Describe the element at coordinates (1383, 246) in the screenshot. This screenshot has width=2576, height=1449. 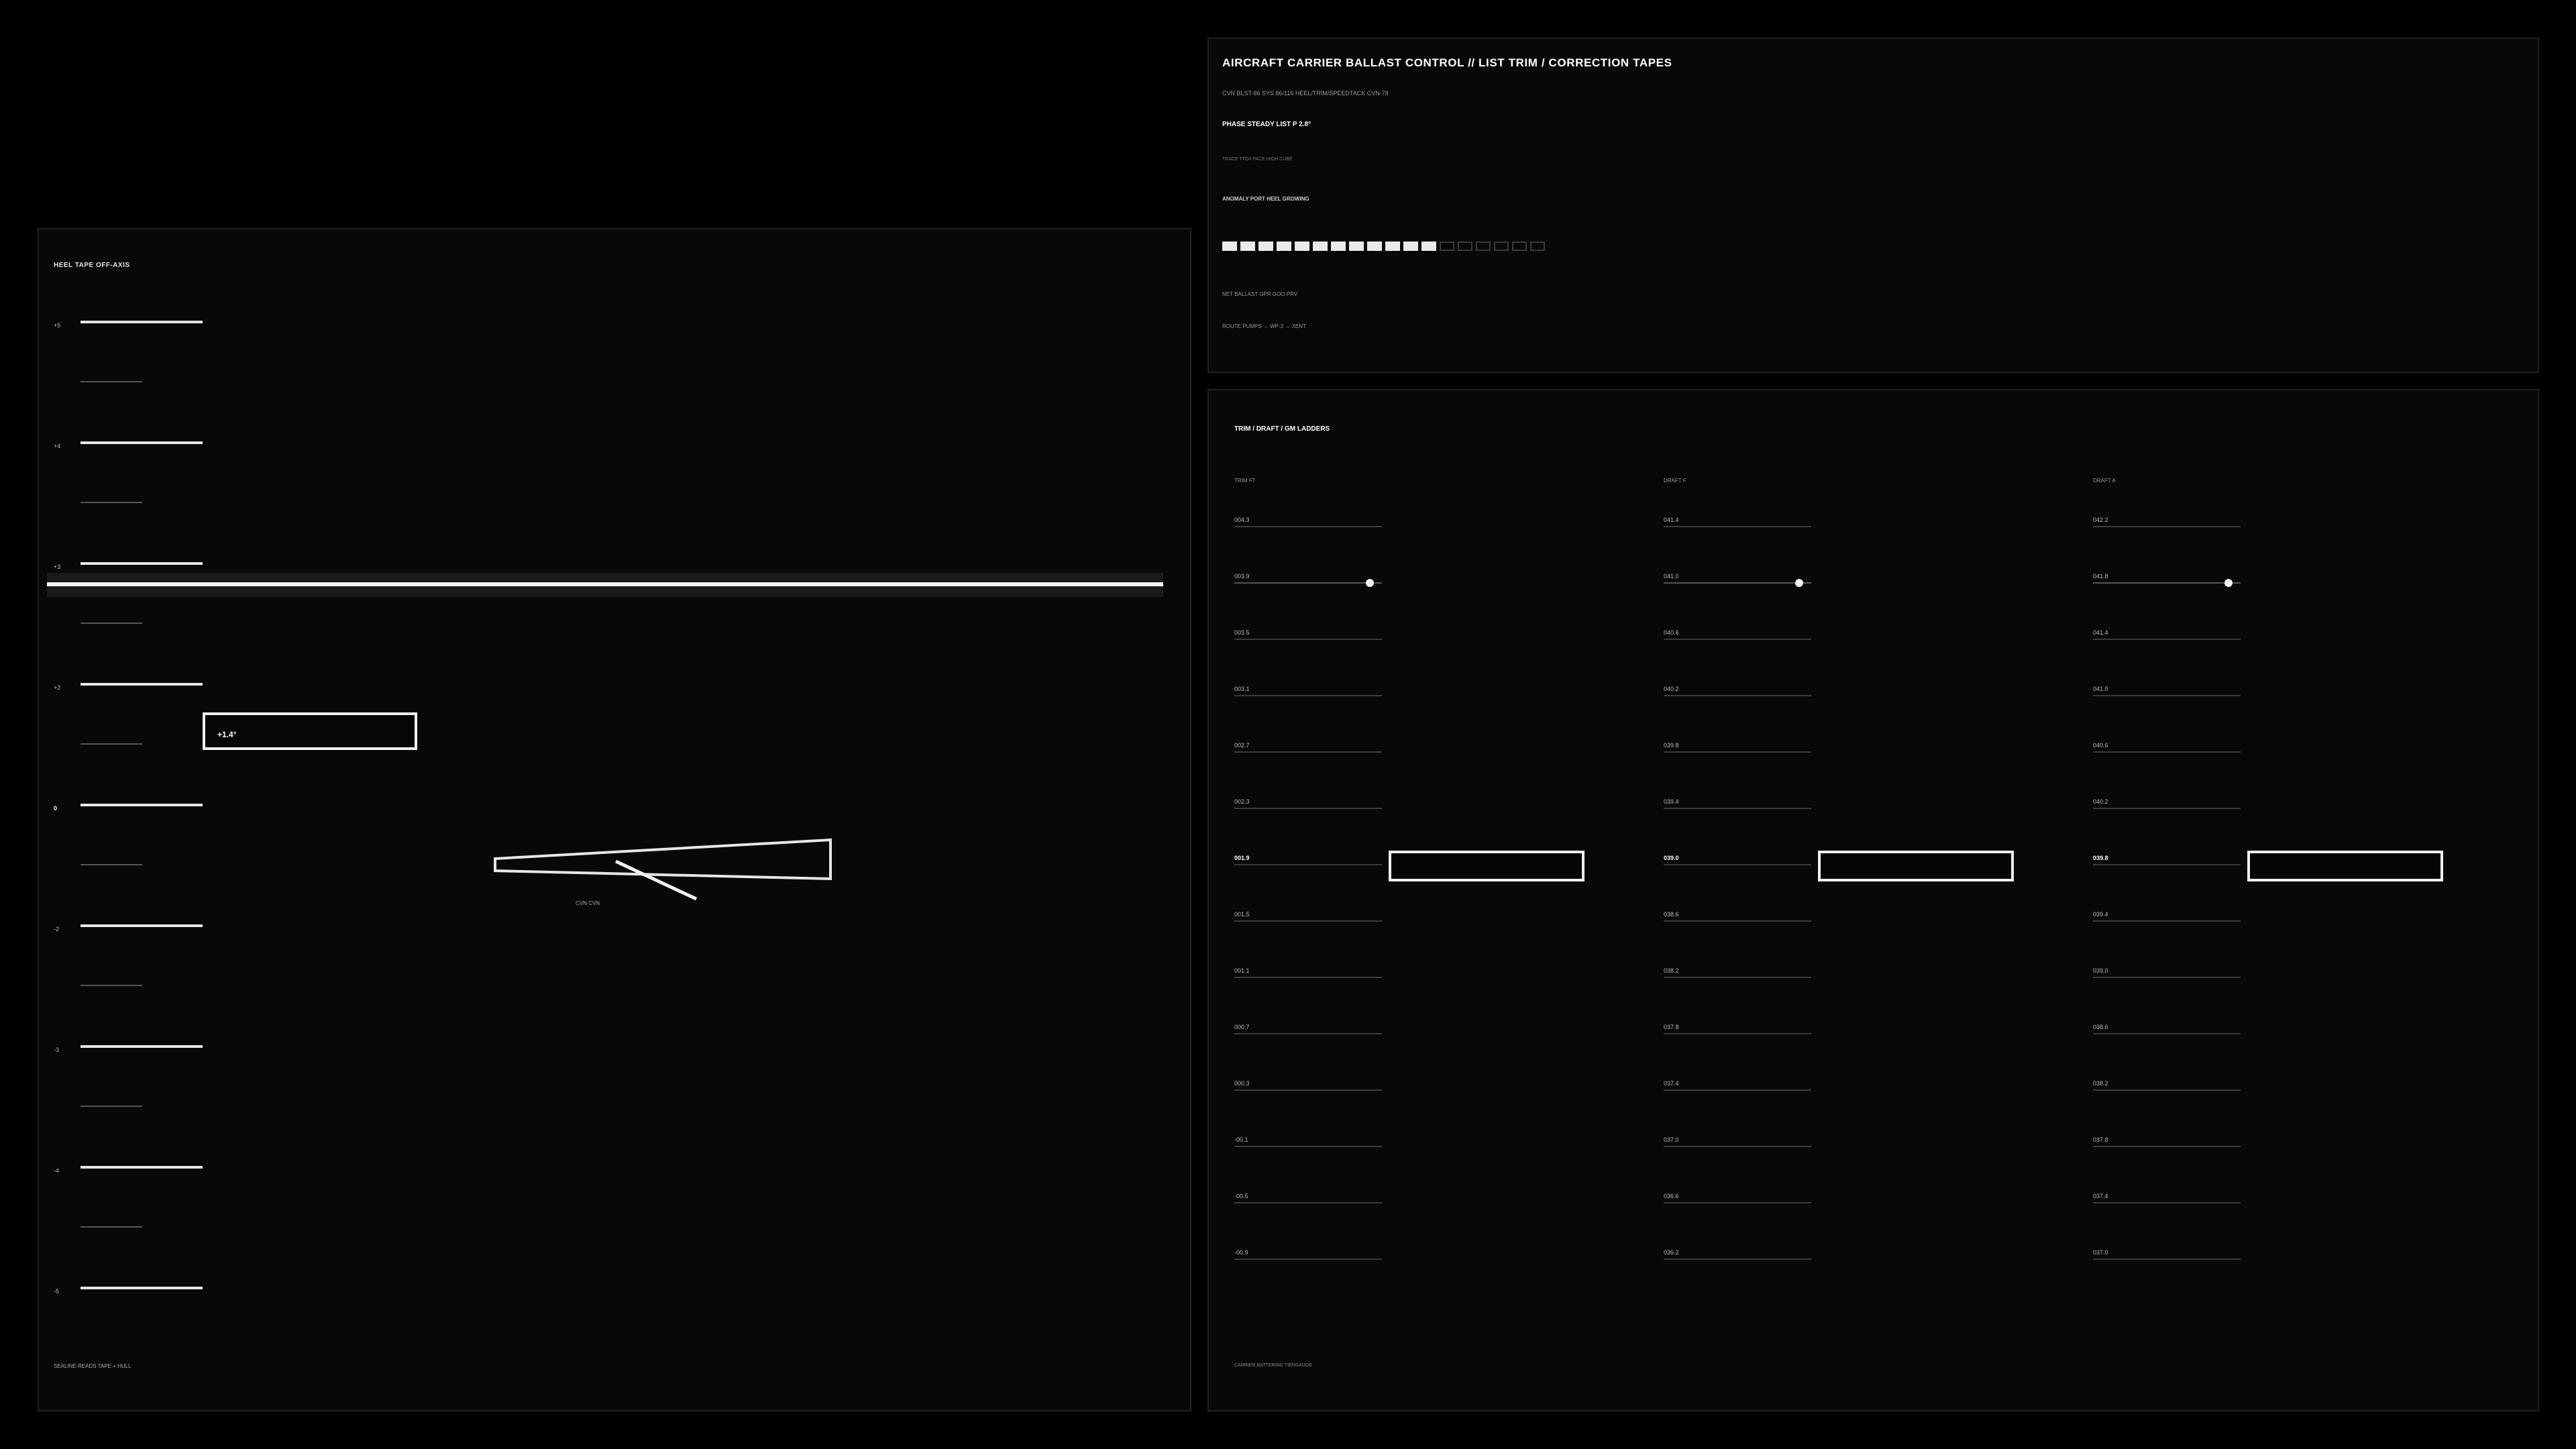
I see `heel-trend-segment-bar` at that location.